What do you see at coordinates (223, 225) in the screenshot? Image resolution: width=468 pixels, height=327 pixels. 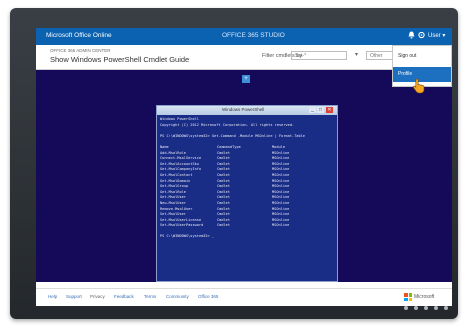 I see `command-type: Cmdlet` at bounding box center [223, 225].